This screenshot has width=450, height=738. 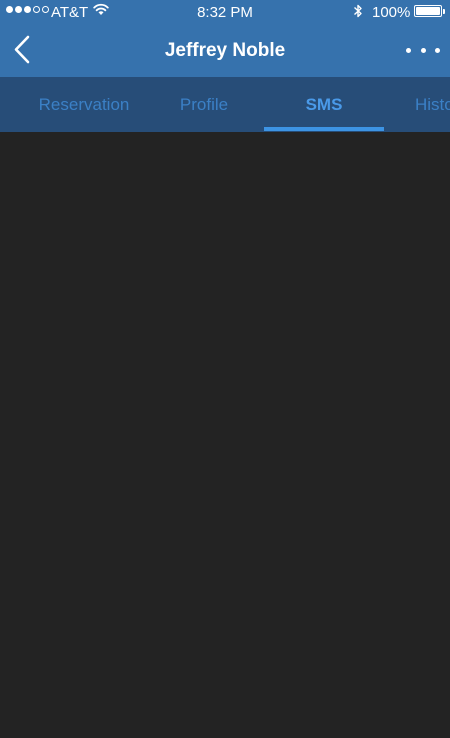 I want to click on tab-sms: SMS, so click(x=324, y=104).